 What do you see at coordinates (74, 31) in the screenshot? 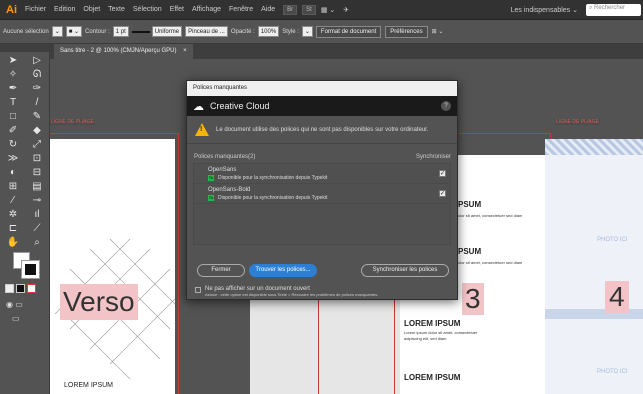
I see `stroke-swatch: ■ ⌄` at bounding box center [74, 31].